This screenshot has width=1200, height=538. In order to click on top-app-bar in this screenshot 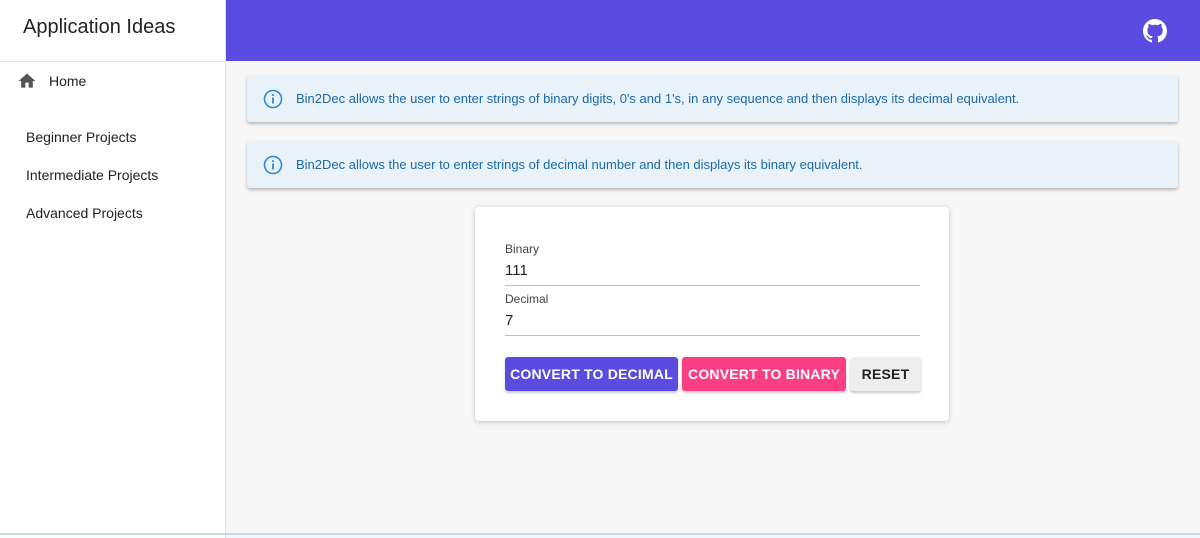, I will do `click(713, 30)`.